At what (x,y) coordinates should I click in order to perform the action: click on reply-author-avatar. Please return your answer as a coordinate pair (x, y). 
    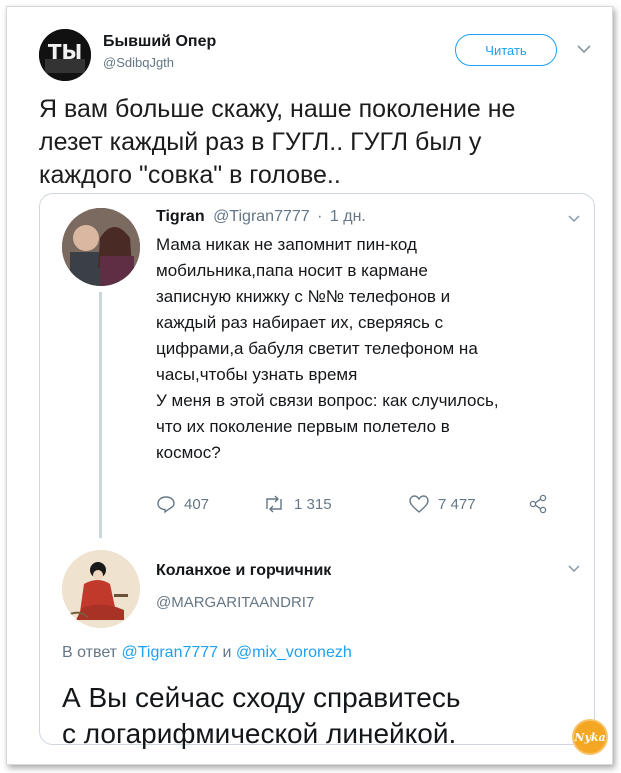
    Looking at the image, I should click on (101, 589).